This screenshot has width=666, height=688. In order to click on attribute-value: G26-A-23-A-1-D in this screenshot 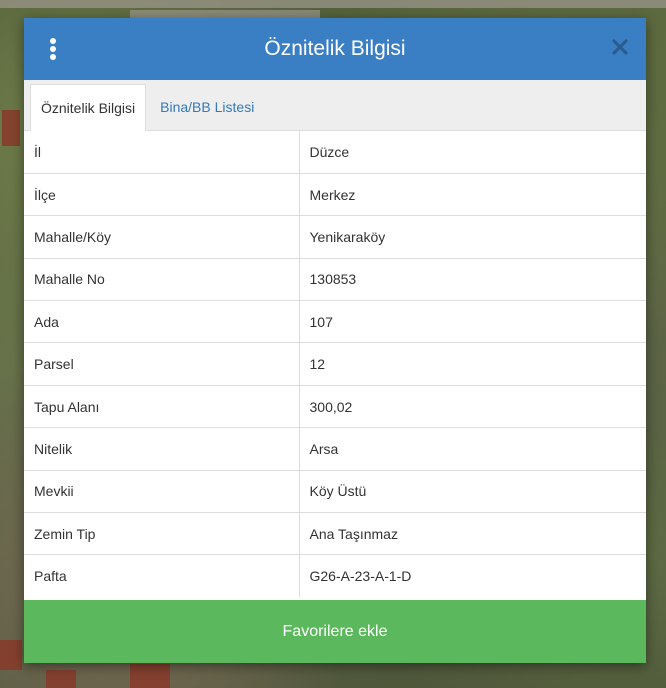, I will do `click(360, 576)`.